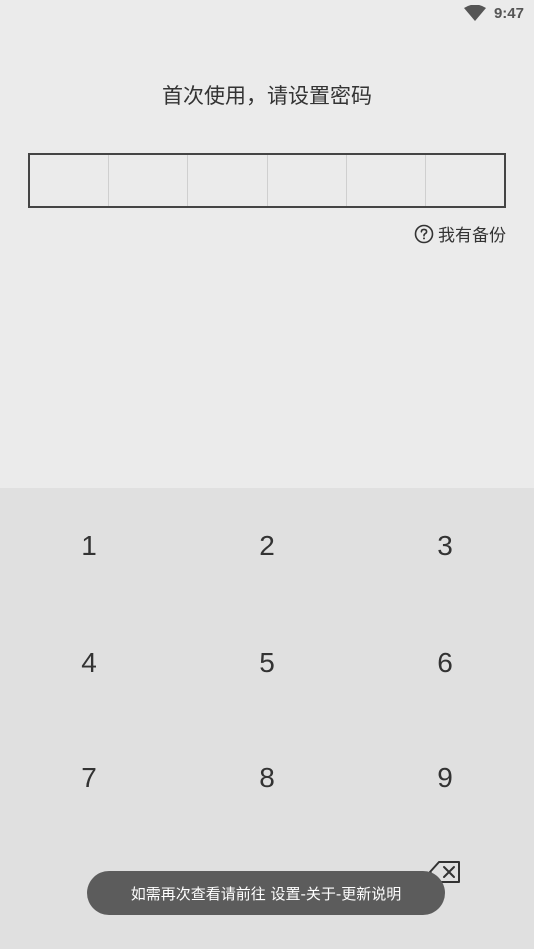 This screenshot has width=534, height=949. I want to click on pin-input, so click(267, 180).